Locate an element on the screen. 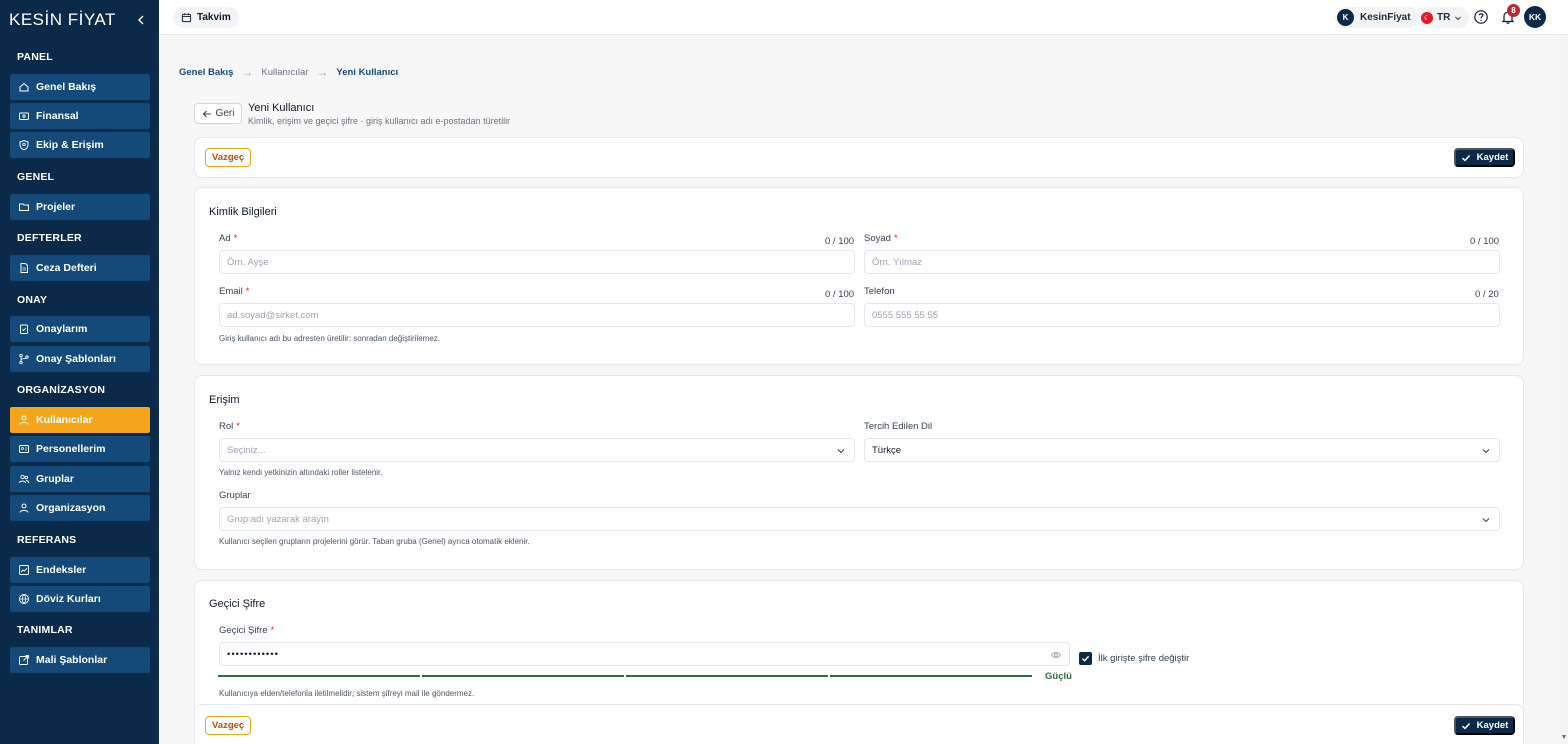 This screenshot has width=1568, height=744. sidebar-item-mali-sablonlar: Mali Şablonlar is located at coordinates (80, 660).